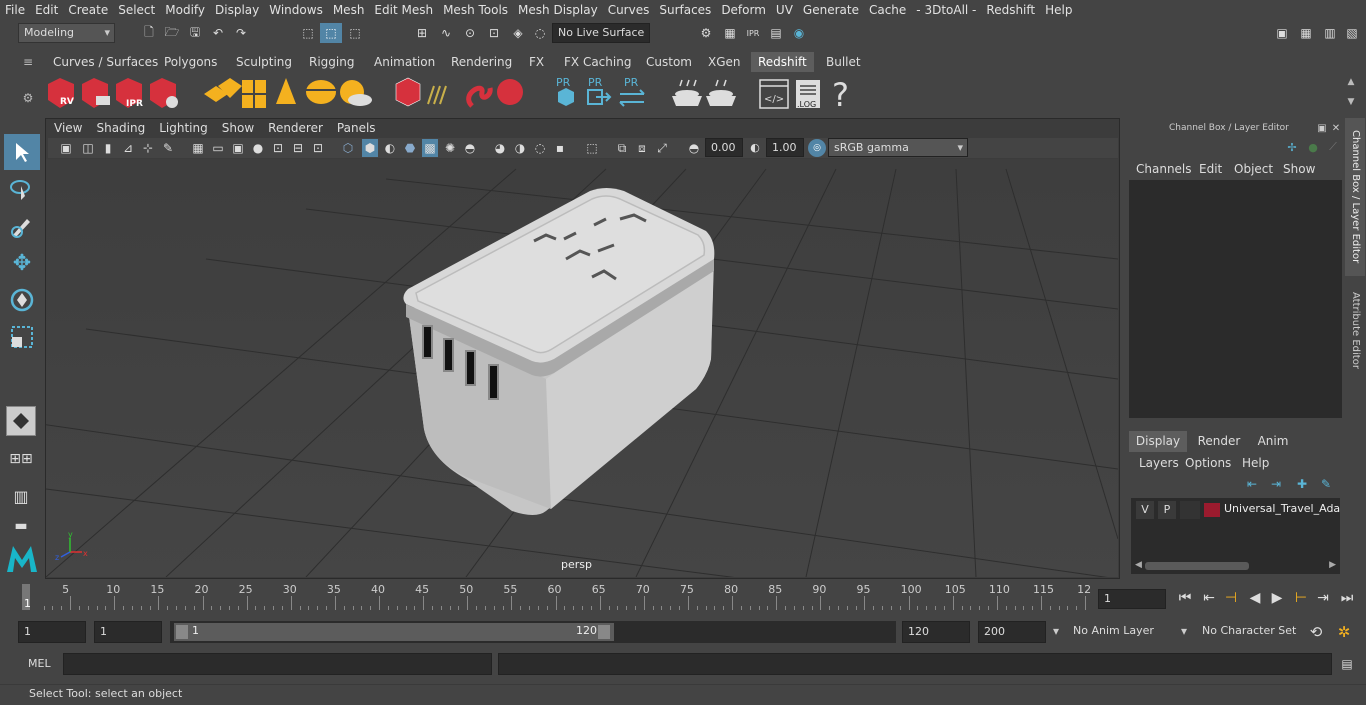 This screenshot has height=705, width=1366. What do you see at coordinates (1306, 33) in the screenshot?
I see `panel-layout-icon: ▦` at bounding box center [1306, 33].